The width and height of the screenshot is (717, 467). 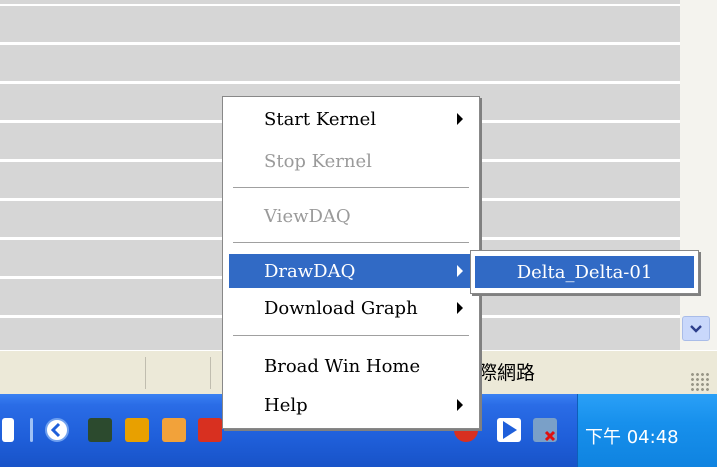 What do you see at coordinates (700, 382) in the screenshot?
I see `resize-grip-icon` at bounding box center [700, 382].